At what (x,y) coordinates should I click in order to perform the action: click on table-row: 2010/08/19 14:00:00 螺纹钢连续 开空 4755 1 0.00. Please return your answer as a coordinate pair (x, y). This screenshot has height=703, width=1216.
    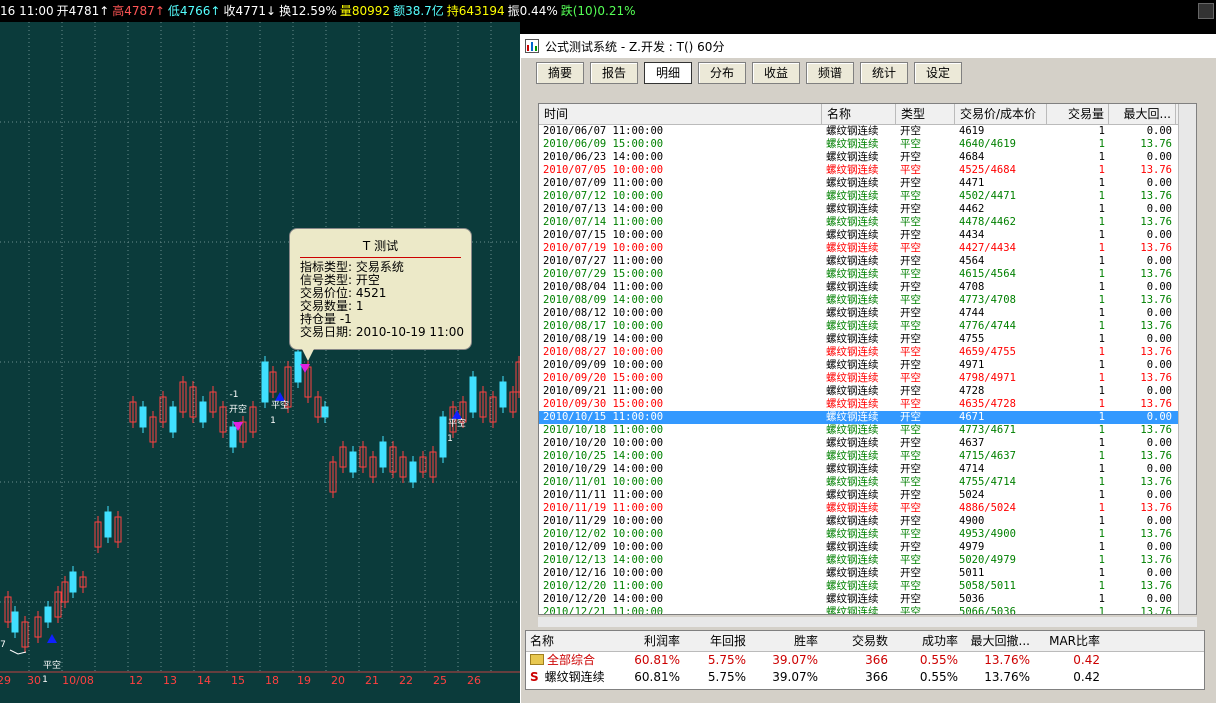
    Looking at the image, I should click on (867, 339).